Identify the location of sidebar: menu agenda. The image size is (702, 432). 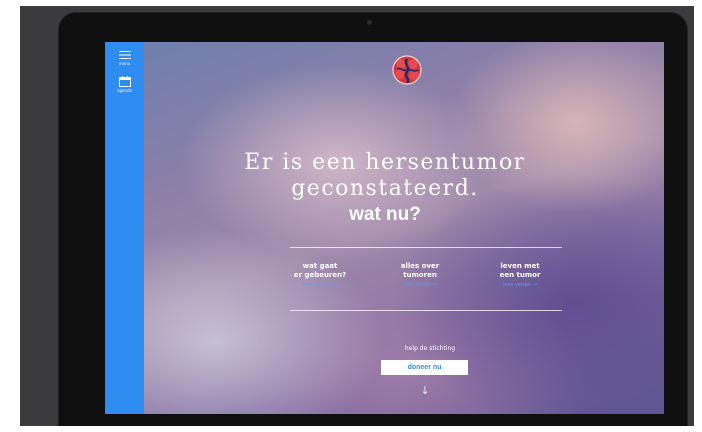
(124, 228).